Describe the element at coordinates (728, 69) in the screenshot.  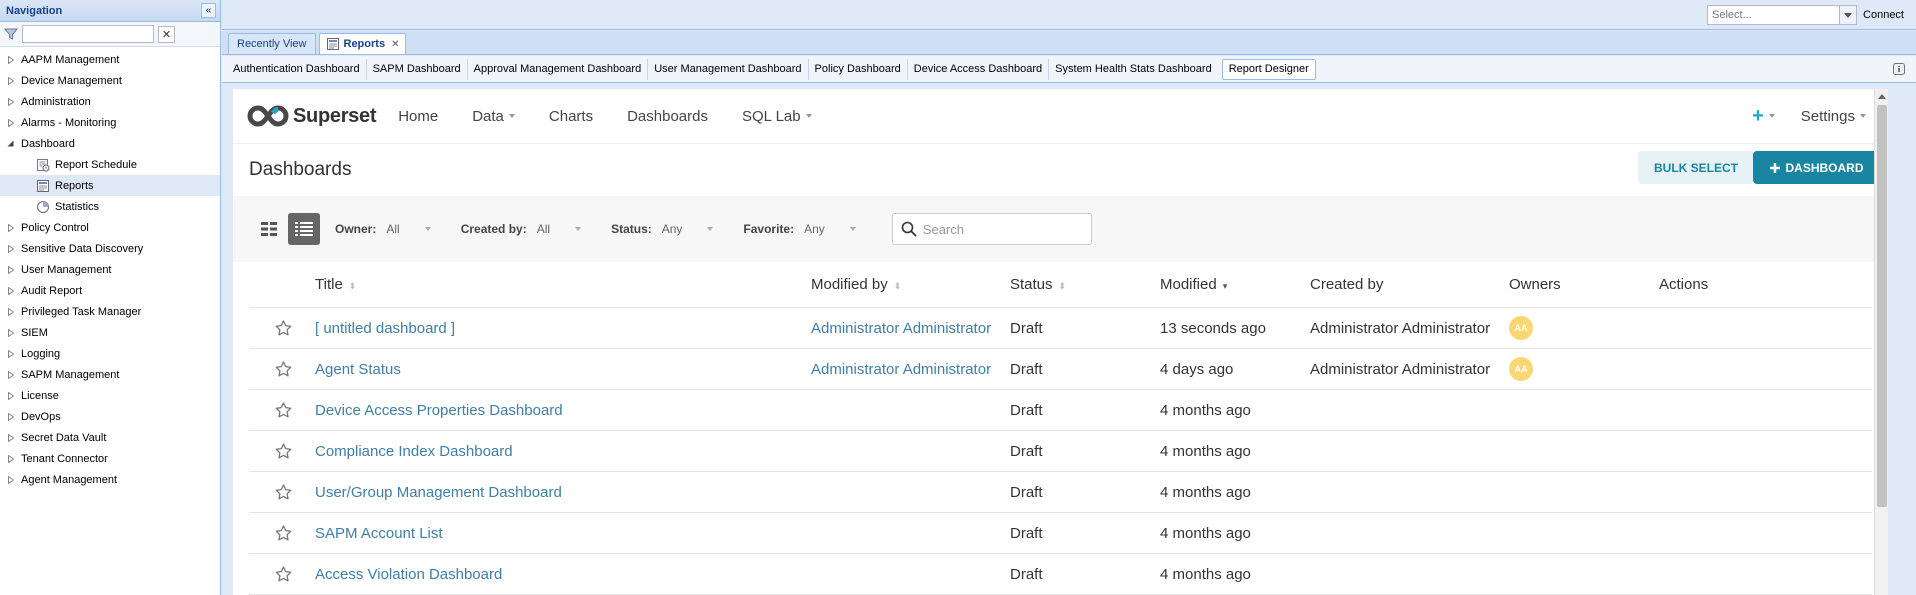
I see `tab-user-management-dashboard: User Management Dashboard` at that location.